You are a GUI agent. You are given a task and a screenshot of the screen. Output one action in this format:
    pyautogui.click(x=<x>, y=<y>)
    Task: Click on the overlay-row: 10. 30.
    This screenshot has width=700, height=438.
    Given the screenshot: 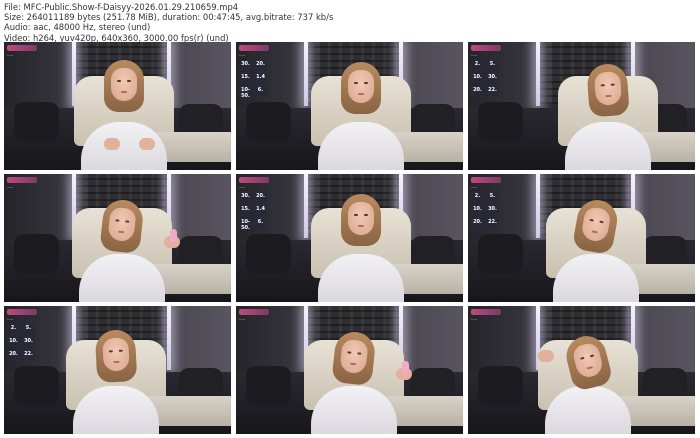 What is the action you would take?
    pyautogui.click(x=22, y=342)
    